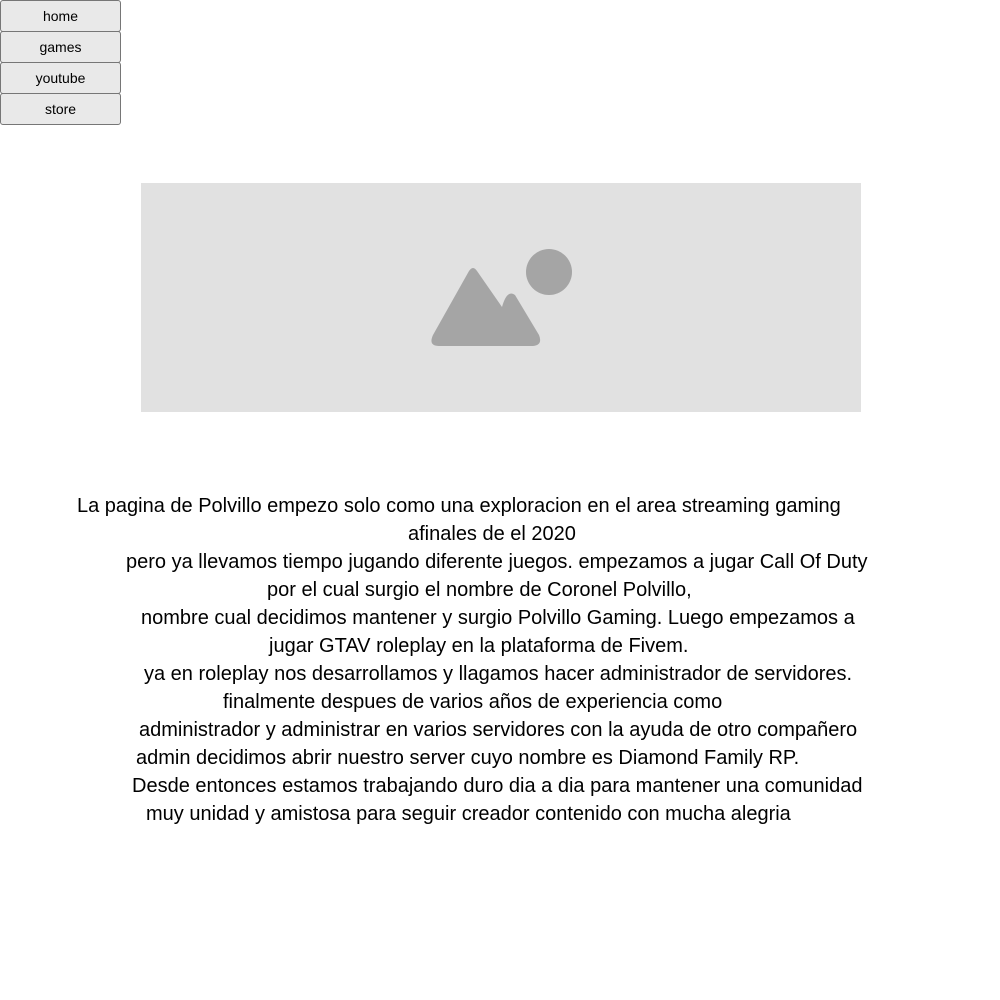 The image size is (1000, 1000). I want to click on nav-games-button: games, so click(60, 47).